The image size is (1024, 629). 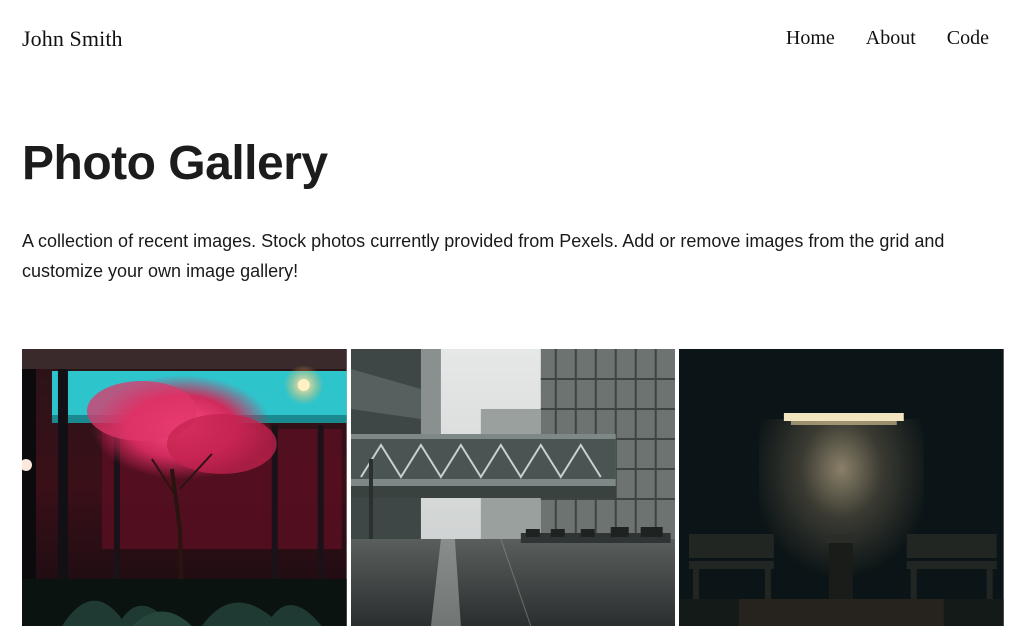 I want to click on gallery-photo-2-image, so click(x=513, y=487).